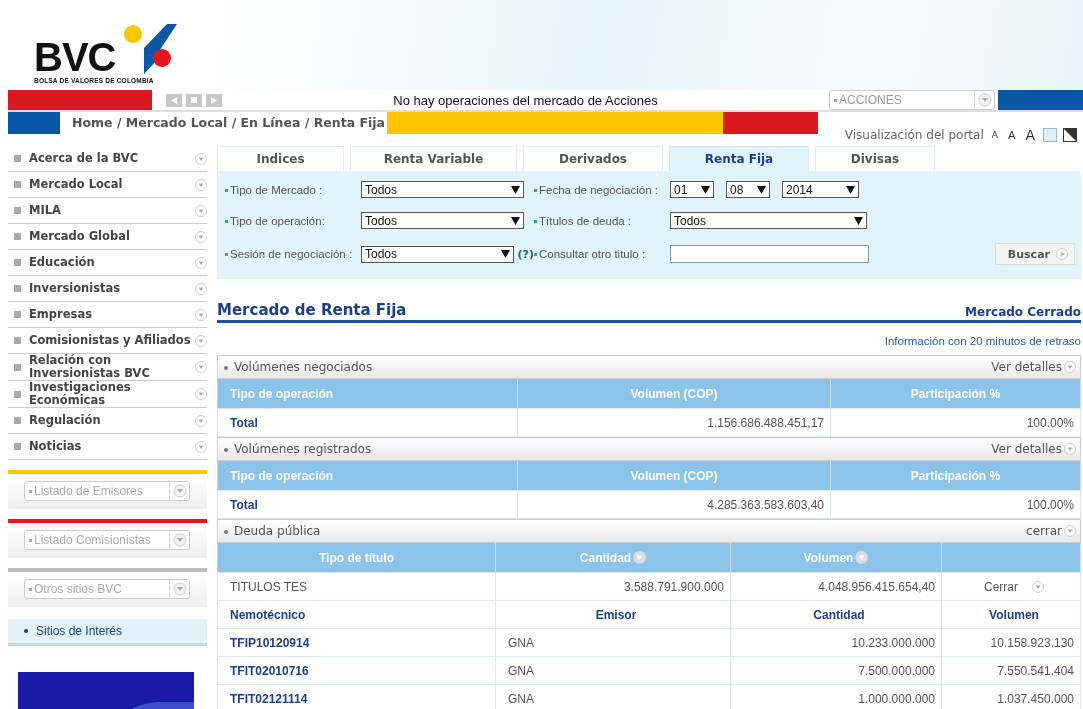 The width and height of the screenshot is (1083, 709). Describe the element at coordinates (112, 420) in the screenshot. I see `sidebar-item: Regulación` at that location.